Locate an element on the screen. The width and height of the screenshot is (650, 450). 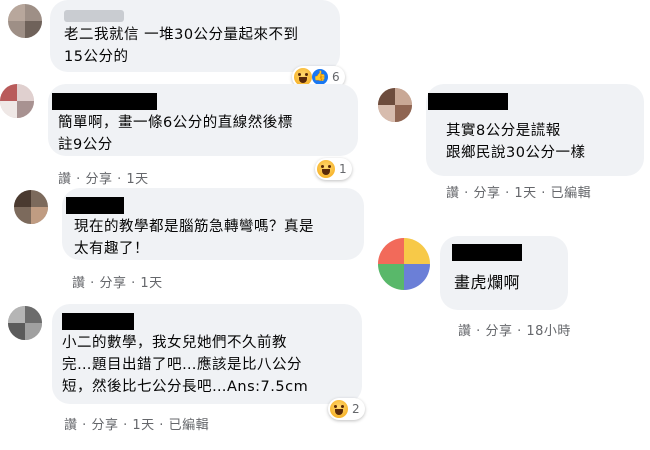
reaction-count: 1 is located at coordinates (333, 169).